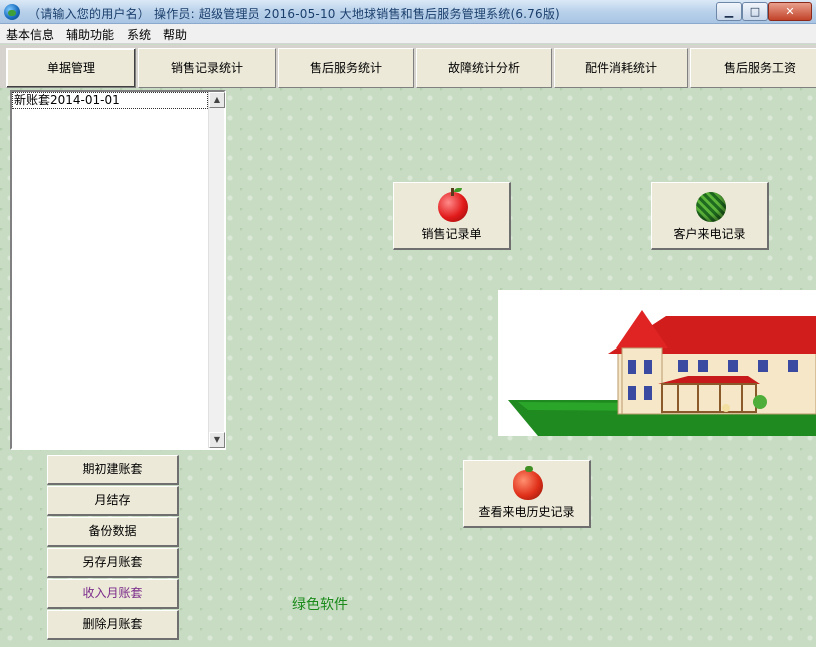 The height and width of the screenshot is (647, 816). Describe the element at coordinates (453, 205) in the screenshot. I see `apple-icon` at that location.